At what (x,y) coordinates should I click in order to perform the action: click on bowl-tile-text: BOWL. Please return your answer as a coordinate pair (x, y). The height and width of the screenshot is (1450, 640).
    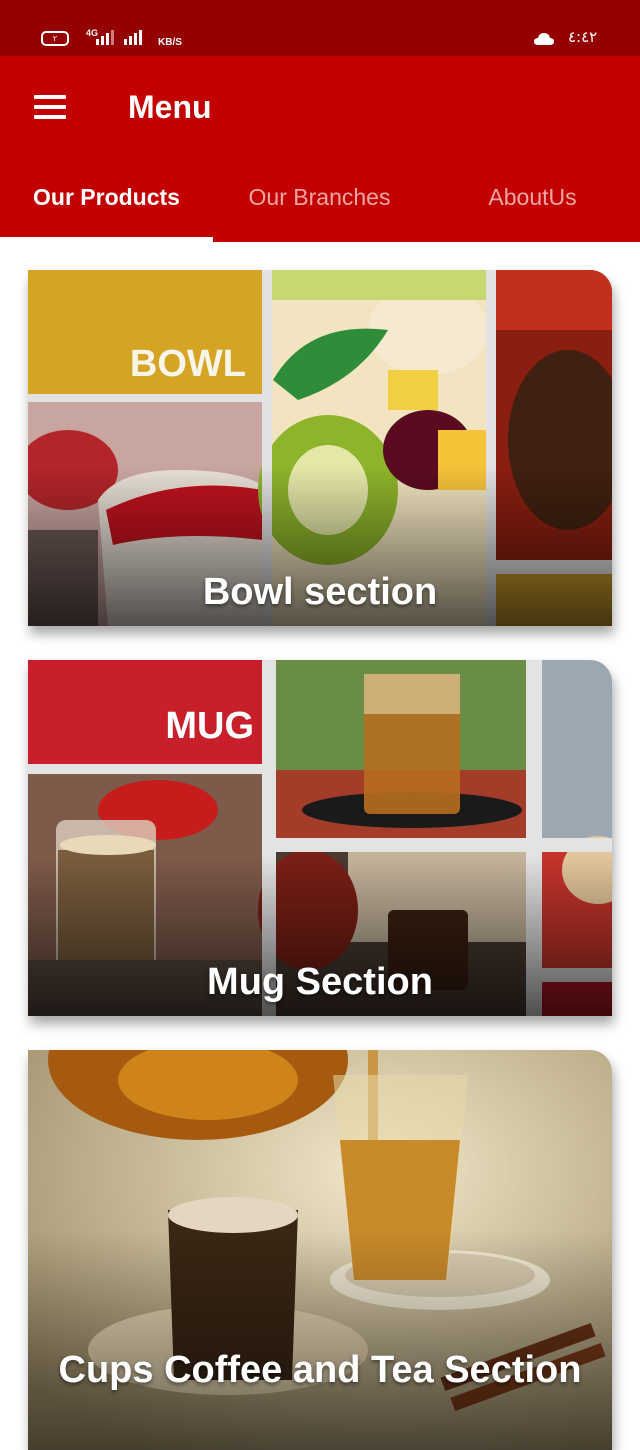
    Looking at the image, I should click on (187, 364).